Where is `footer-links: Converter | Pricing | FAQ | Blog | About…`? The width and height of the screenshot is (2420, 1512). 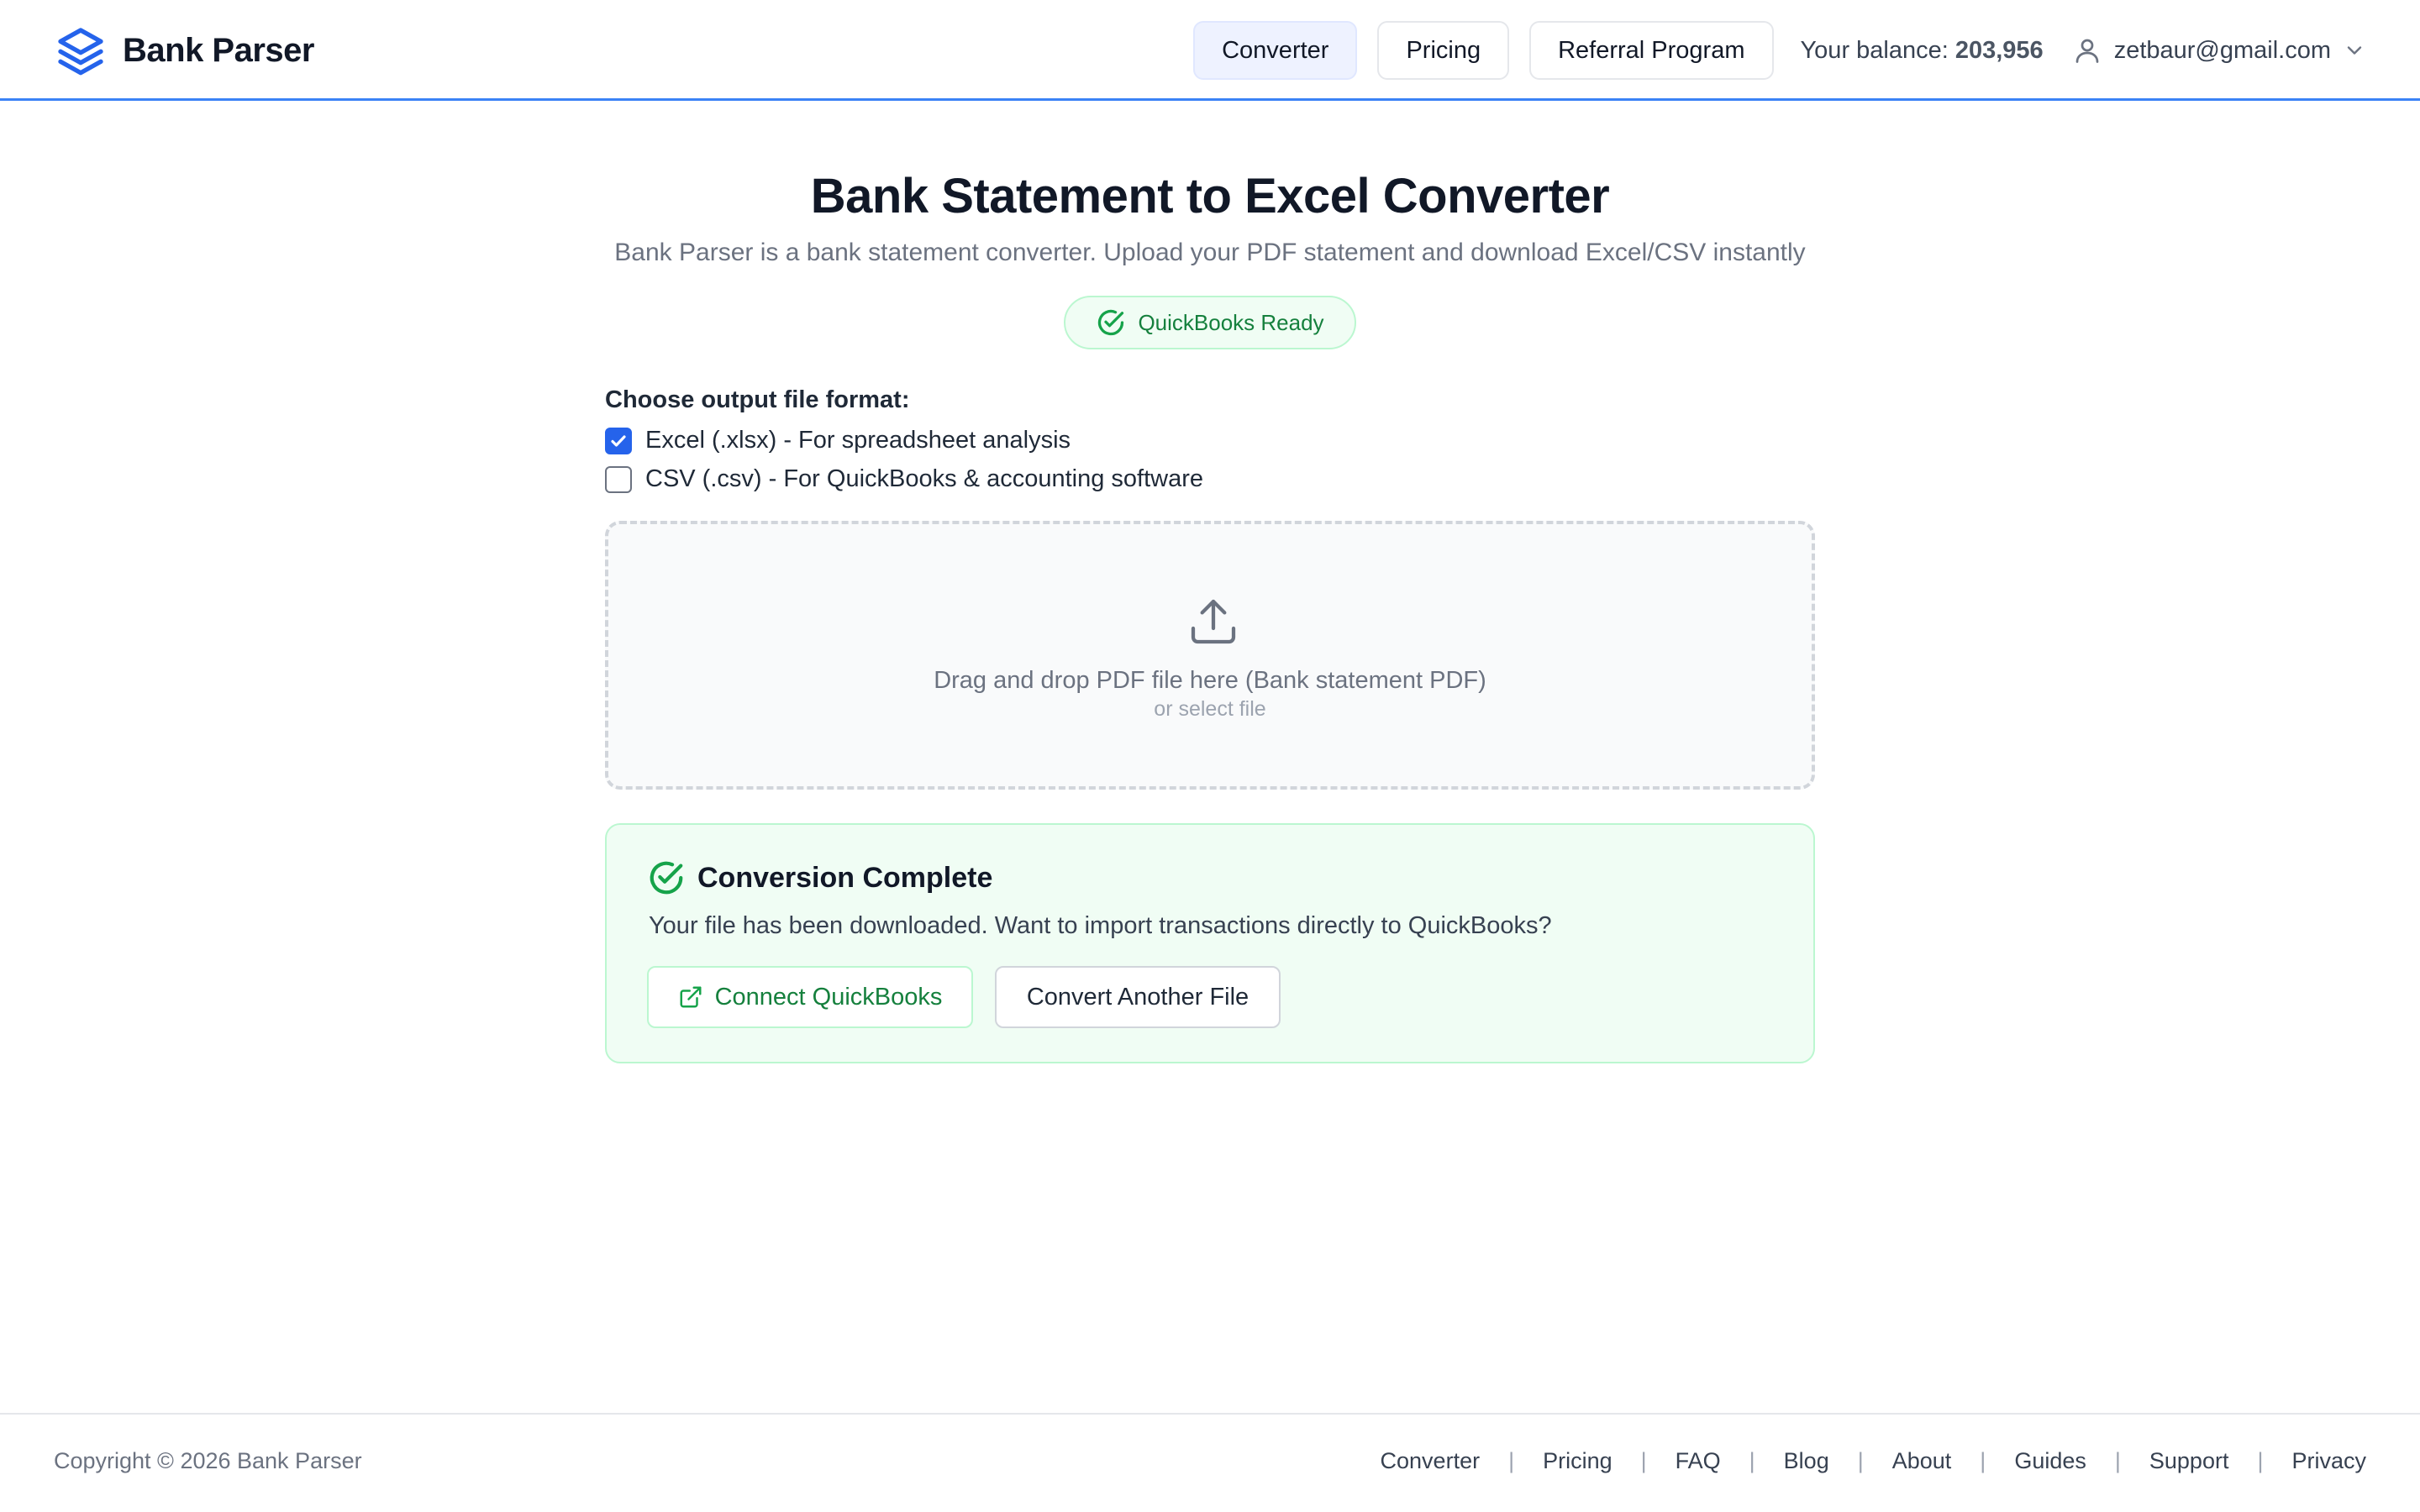
footer-links: Converter | Pricing | FAQ | Blog | About… is located at coordinates (1873, 1461).